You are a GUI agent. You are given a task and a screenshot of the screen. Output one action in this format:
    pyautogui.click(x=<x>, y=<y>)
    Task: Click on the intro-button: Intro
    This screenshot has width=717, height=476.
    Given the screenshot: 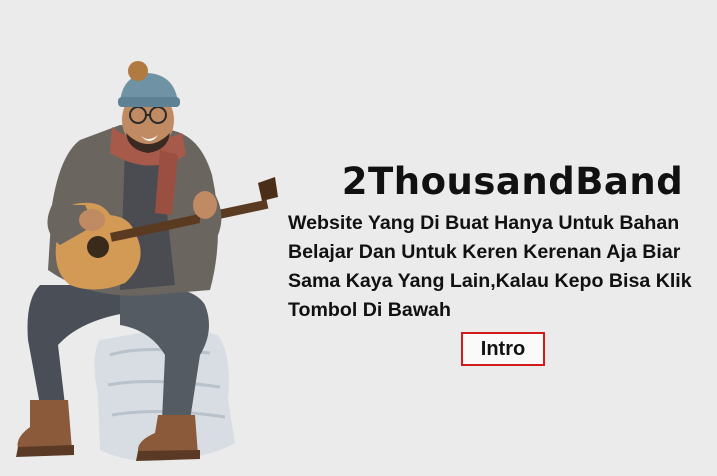 What is the action you would take?
    pyautogui.click(x=503, y=349)
    